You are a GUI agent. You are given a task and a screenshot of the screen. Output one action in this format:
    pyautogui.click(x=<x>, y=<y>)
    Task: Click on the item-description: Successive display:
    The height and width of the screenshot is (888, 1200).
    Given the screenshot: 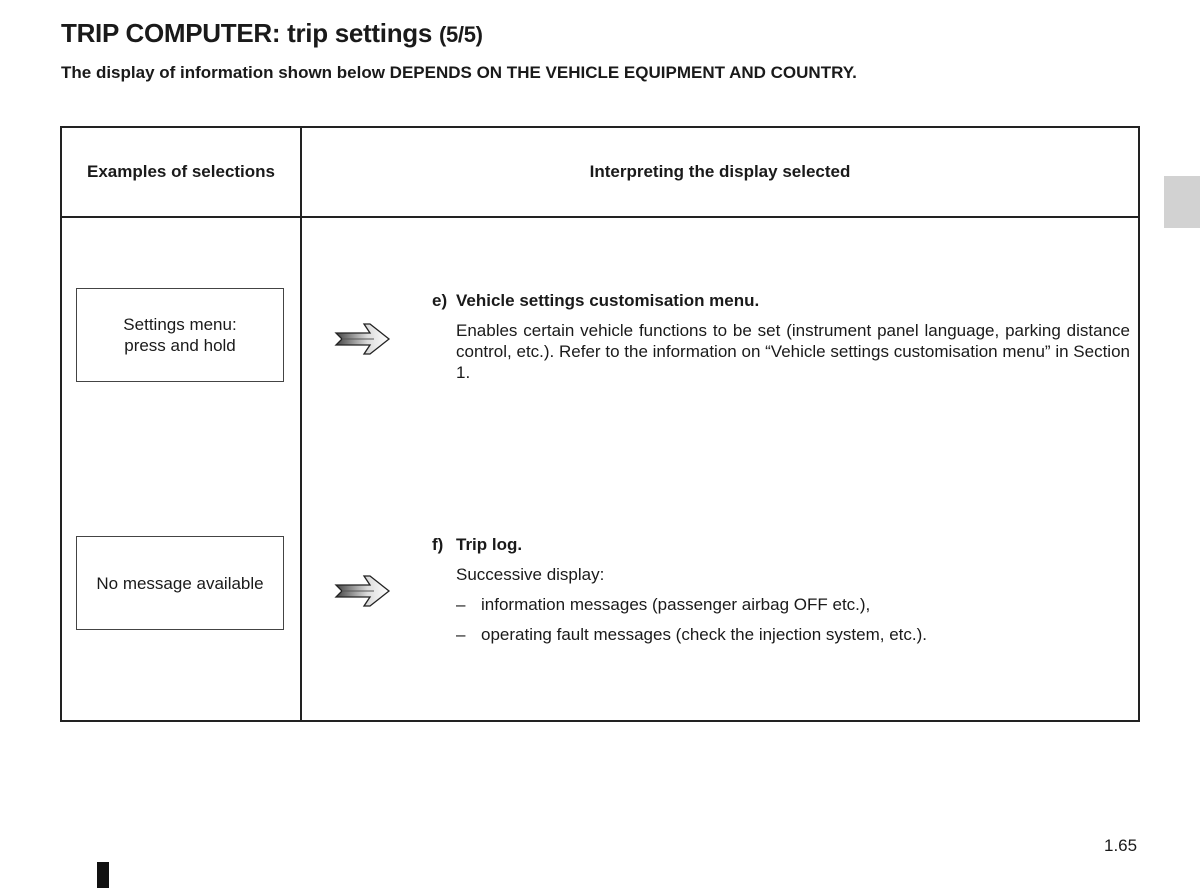 What is the action you would take?
    pyautogui.click(x=530, y=574)
    